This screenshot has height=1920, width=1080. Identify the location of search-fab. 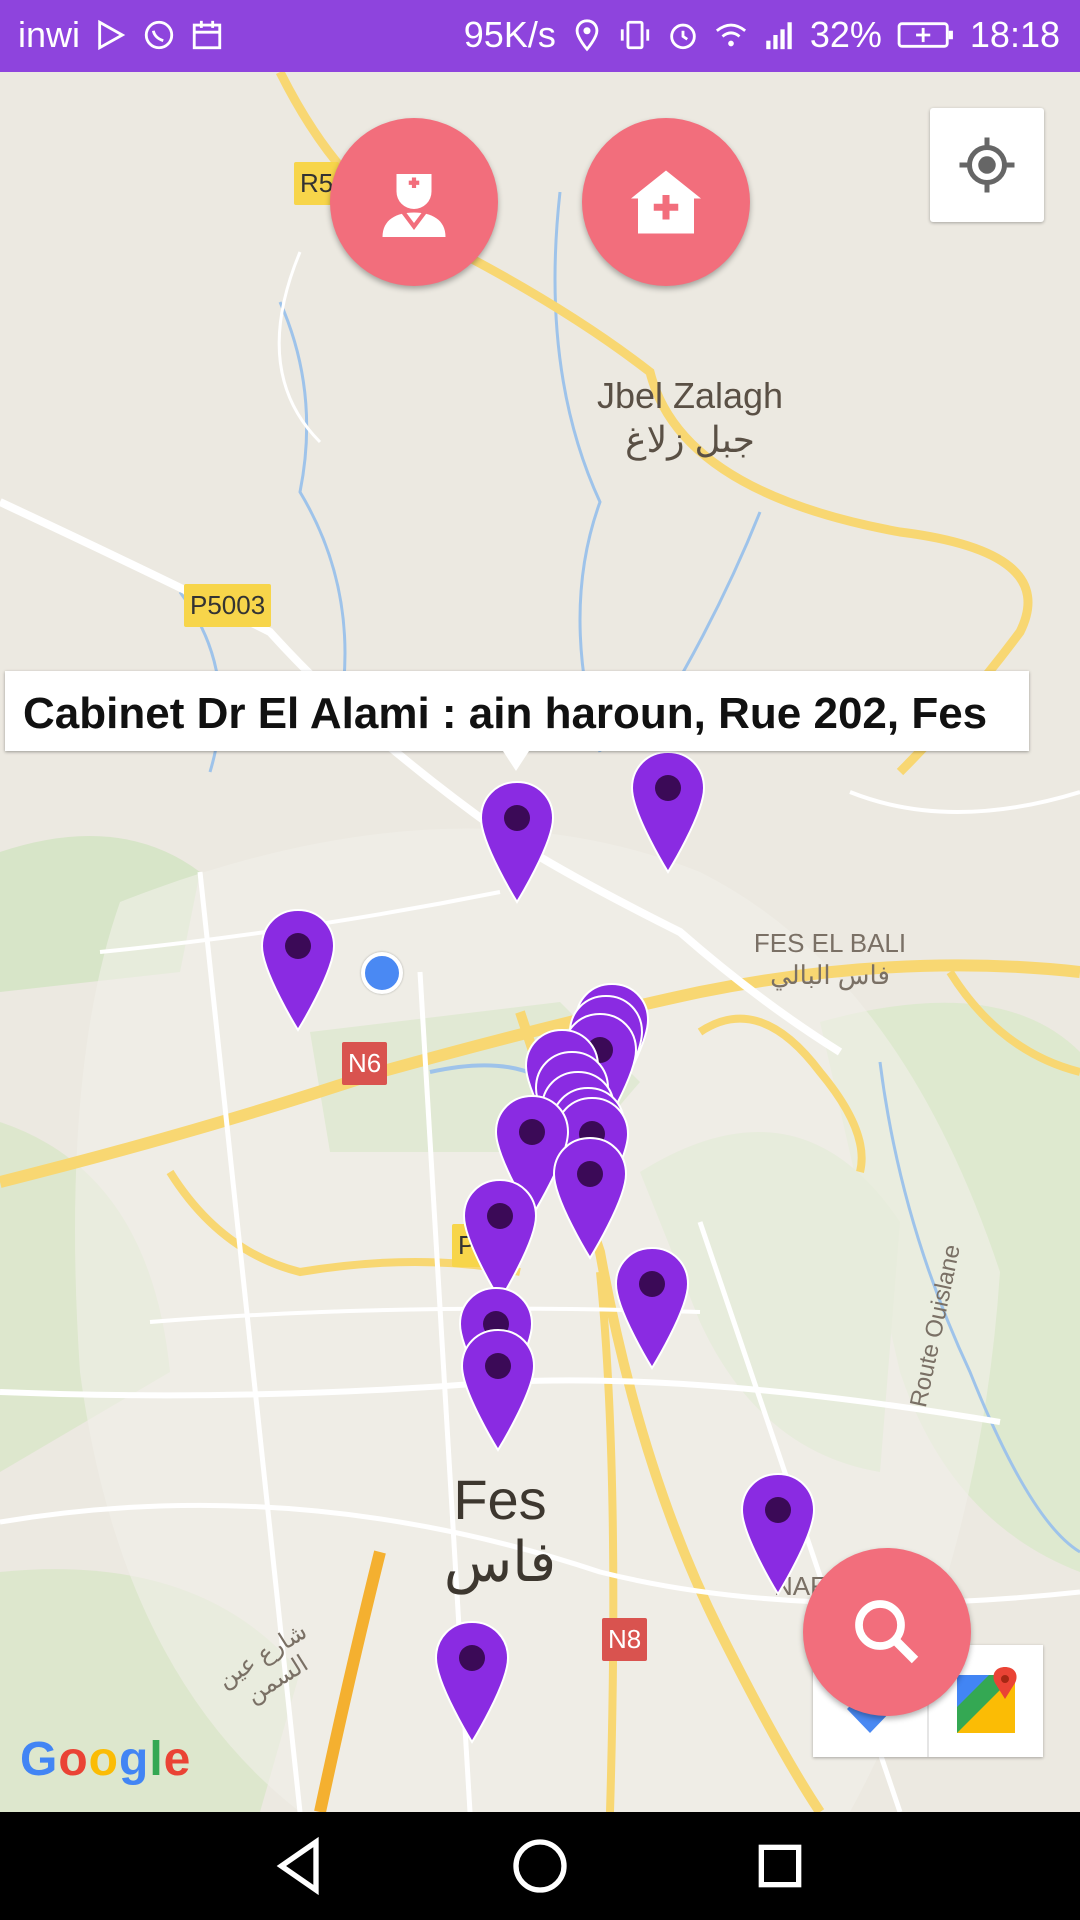
(887, 1632).